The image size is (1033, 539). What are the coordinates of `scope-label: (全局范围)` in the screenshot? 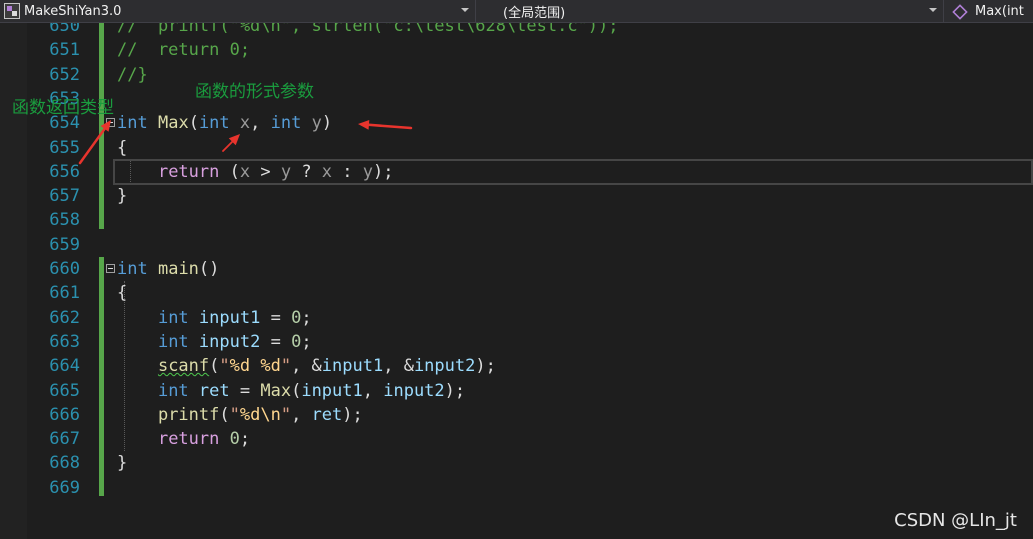 It's located at (534, 13).